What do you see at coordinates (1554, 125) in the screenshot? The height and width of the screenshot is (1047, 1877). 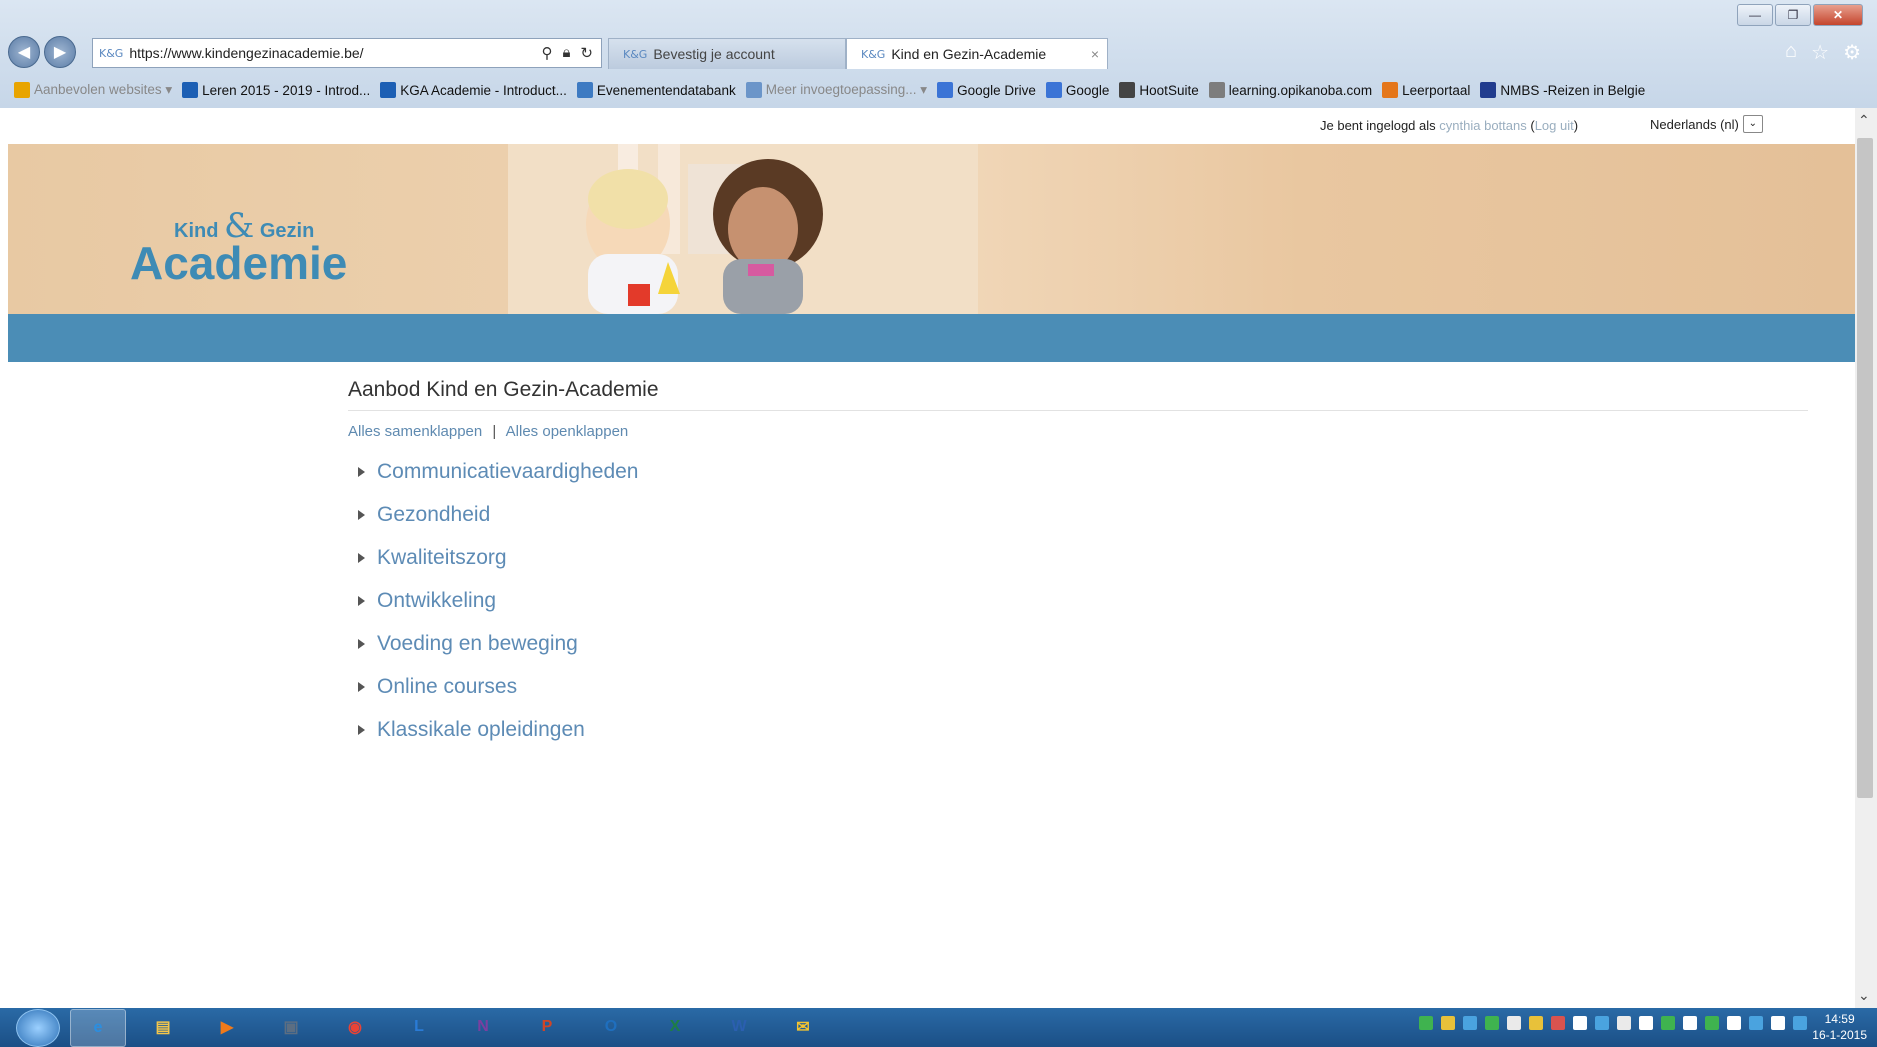 I see `logout-link: Log uit` at bounding box center [1554, 125].